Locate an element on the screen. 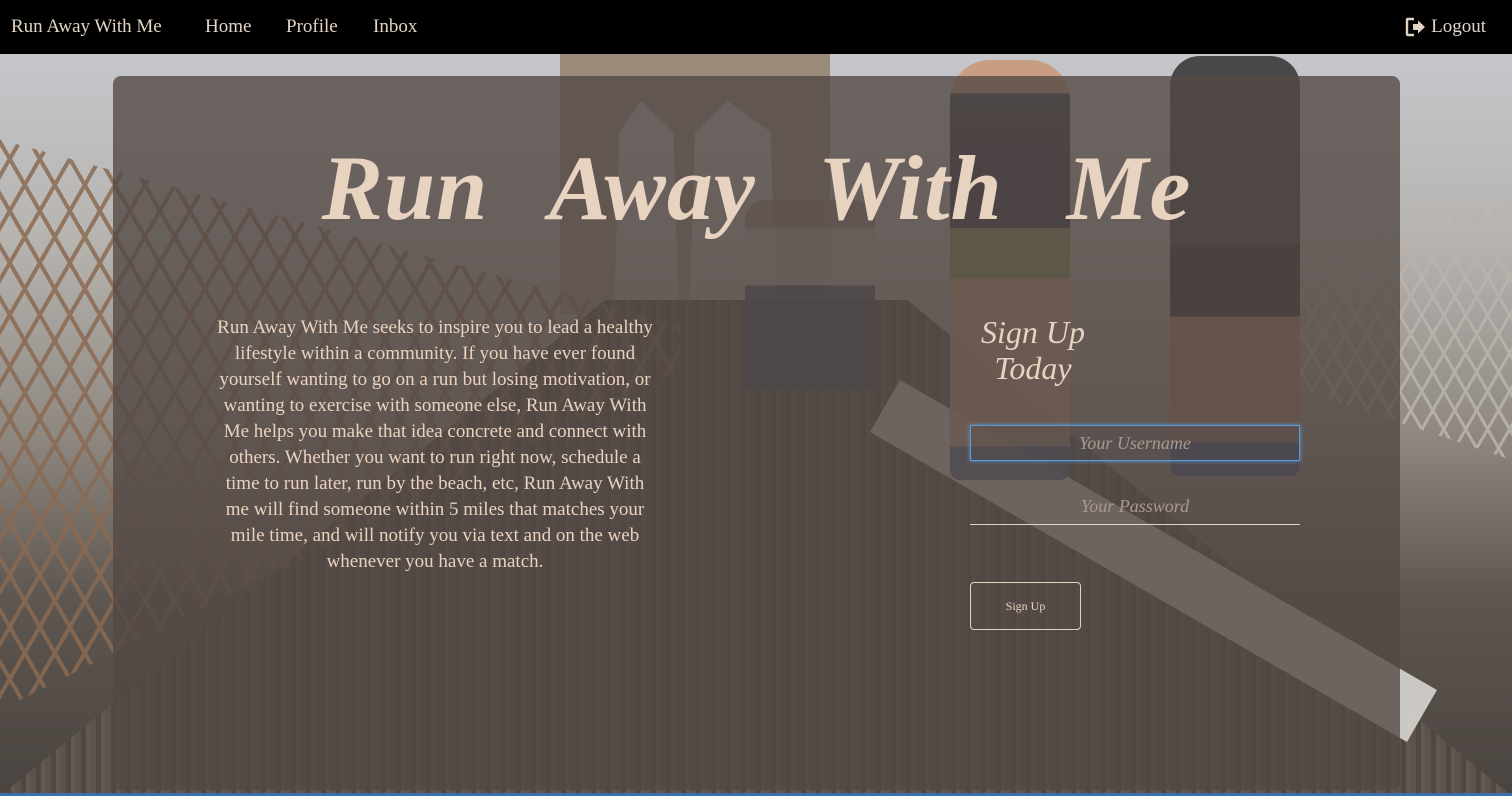 The width and height of the screenshot is (1512, 796). password-input is located at coordinates (1135, 507).